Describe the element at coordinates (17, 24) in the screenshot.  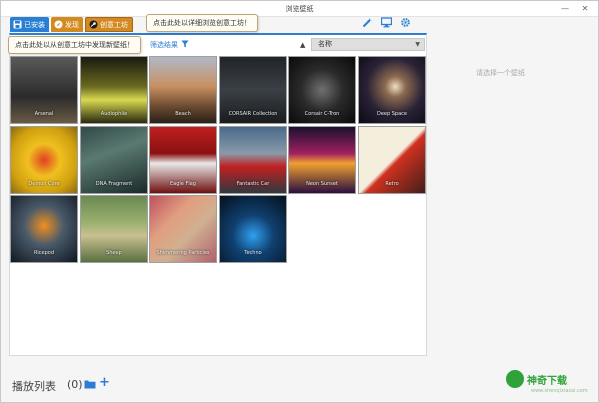
I see `save-icon` at that location.